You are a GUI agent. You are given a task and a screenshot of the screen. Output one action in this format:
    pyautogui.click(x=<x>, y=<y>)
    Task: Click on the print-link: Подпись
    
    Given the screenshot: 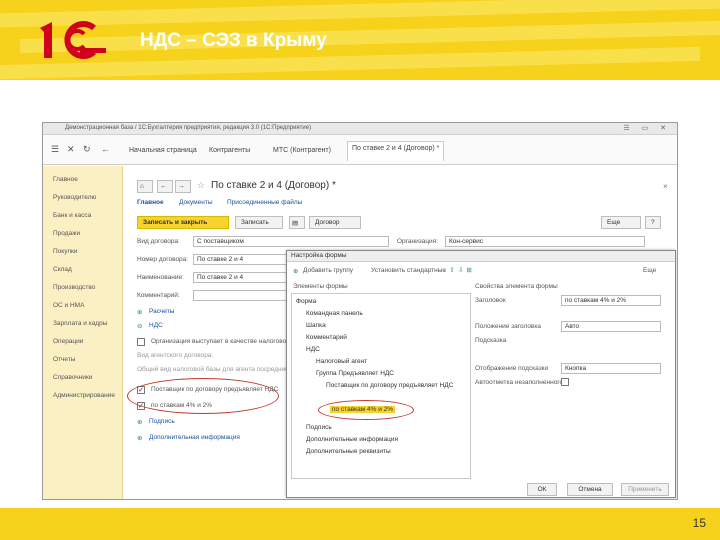 What is the action you would take?
    pyautogui.click(x=162, y=421)
    